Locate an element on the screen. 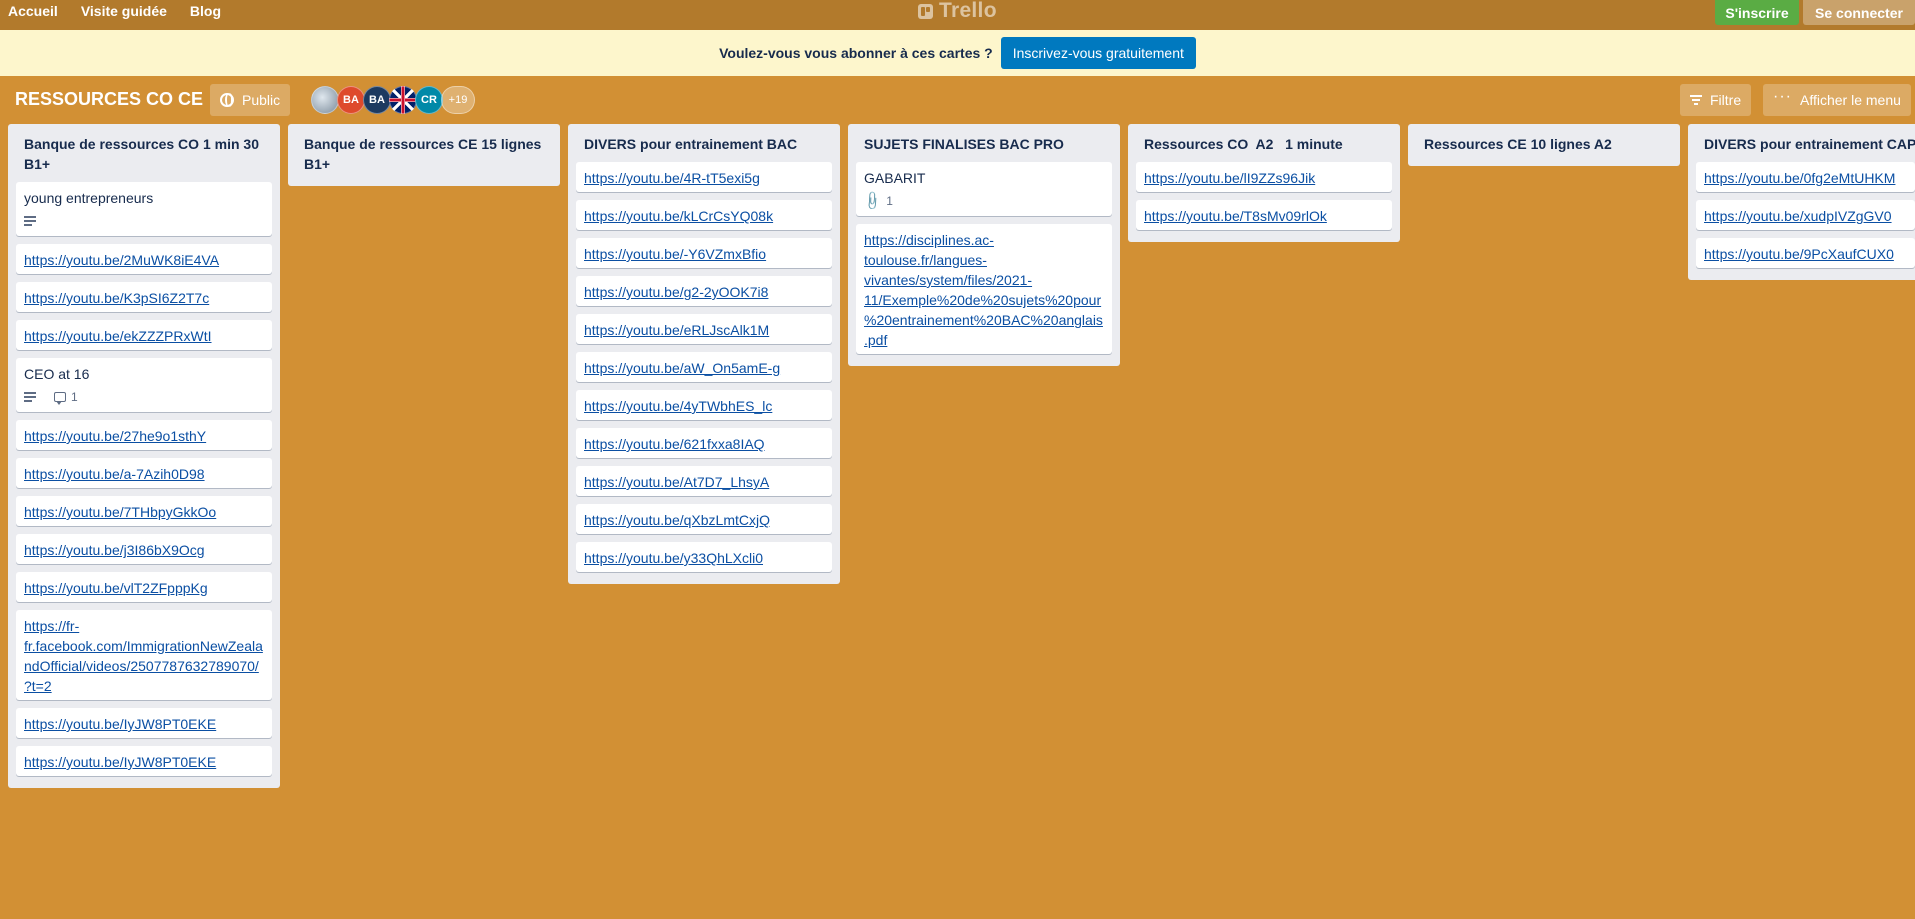 Image resolution: width=1915 pixels, height=919 pixels. card: https://youtu.be/0fg2eMtUHKM is located at coordinates (1805, 177).